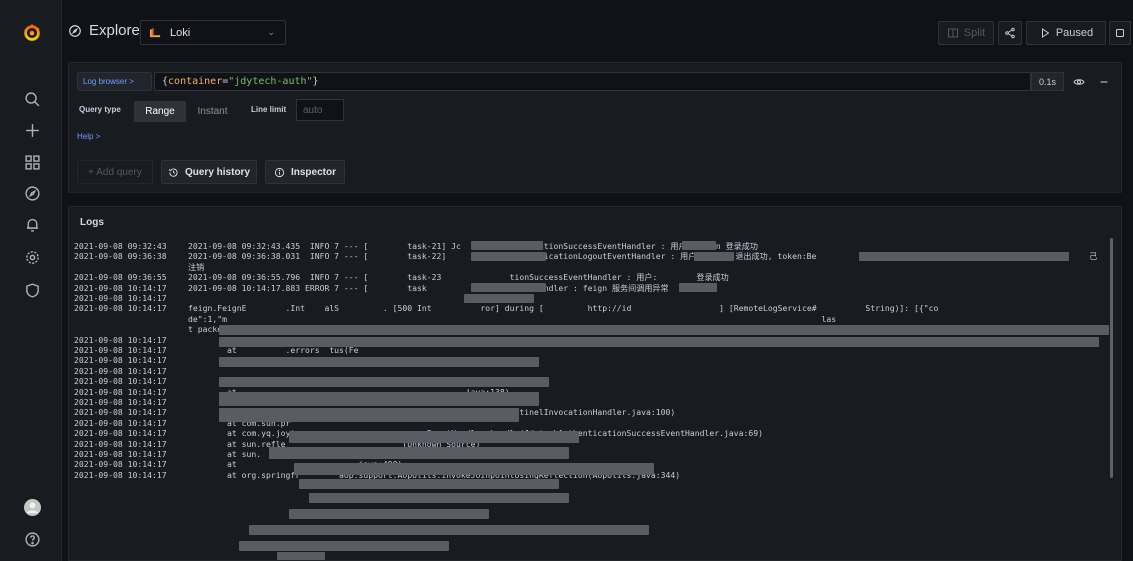 The height and width of the screenshot is (561, 1133). What do you see at coordinates (1111, 358) in the screenshot?
I see `scrollbar` at bounding box center [1111, 358].